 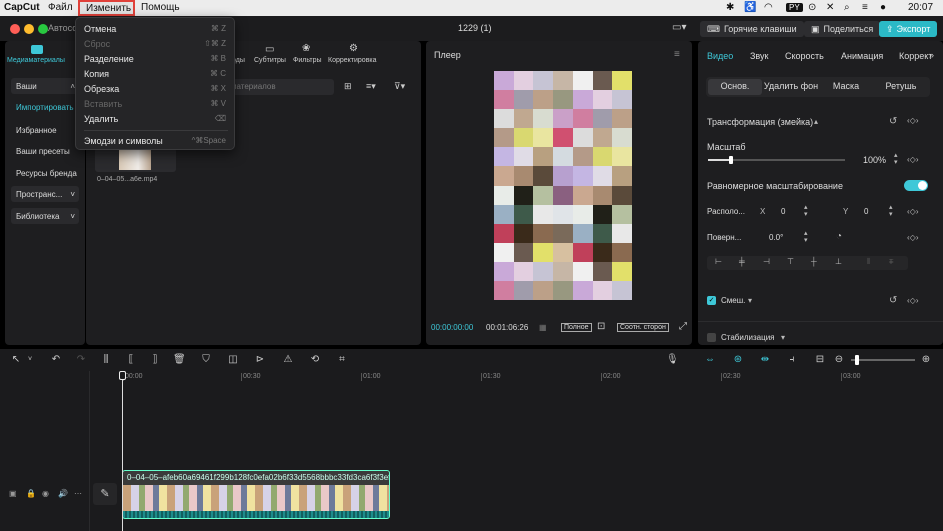 What do you see at coordinates (106, 360) in the screenshot?
I see `split-icon: ⫼` at bounding box center [106, 360].